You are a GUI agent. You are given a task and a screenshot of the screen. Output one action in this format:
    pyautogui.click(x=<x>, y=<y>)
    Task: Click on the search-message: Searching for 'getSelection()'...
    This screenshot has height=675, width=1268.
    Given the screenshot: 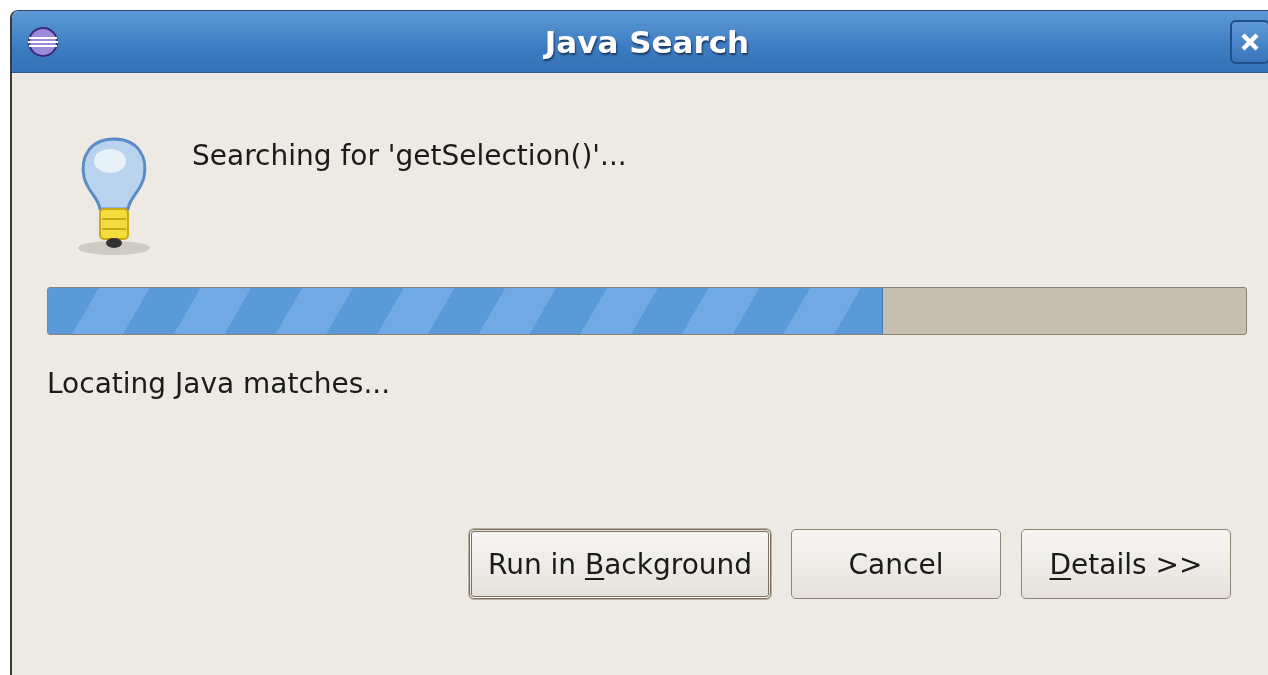 What is the action you would take?
    pyautogui.click(x=409, y=156)
    